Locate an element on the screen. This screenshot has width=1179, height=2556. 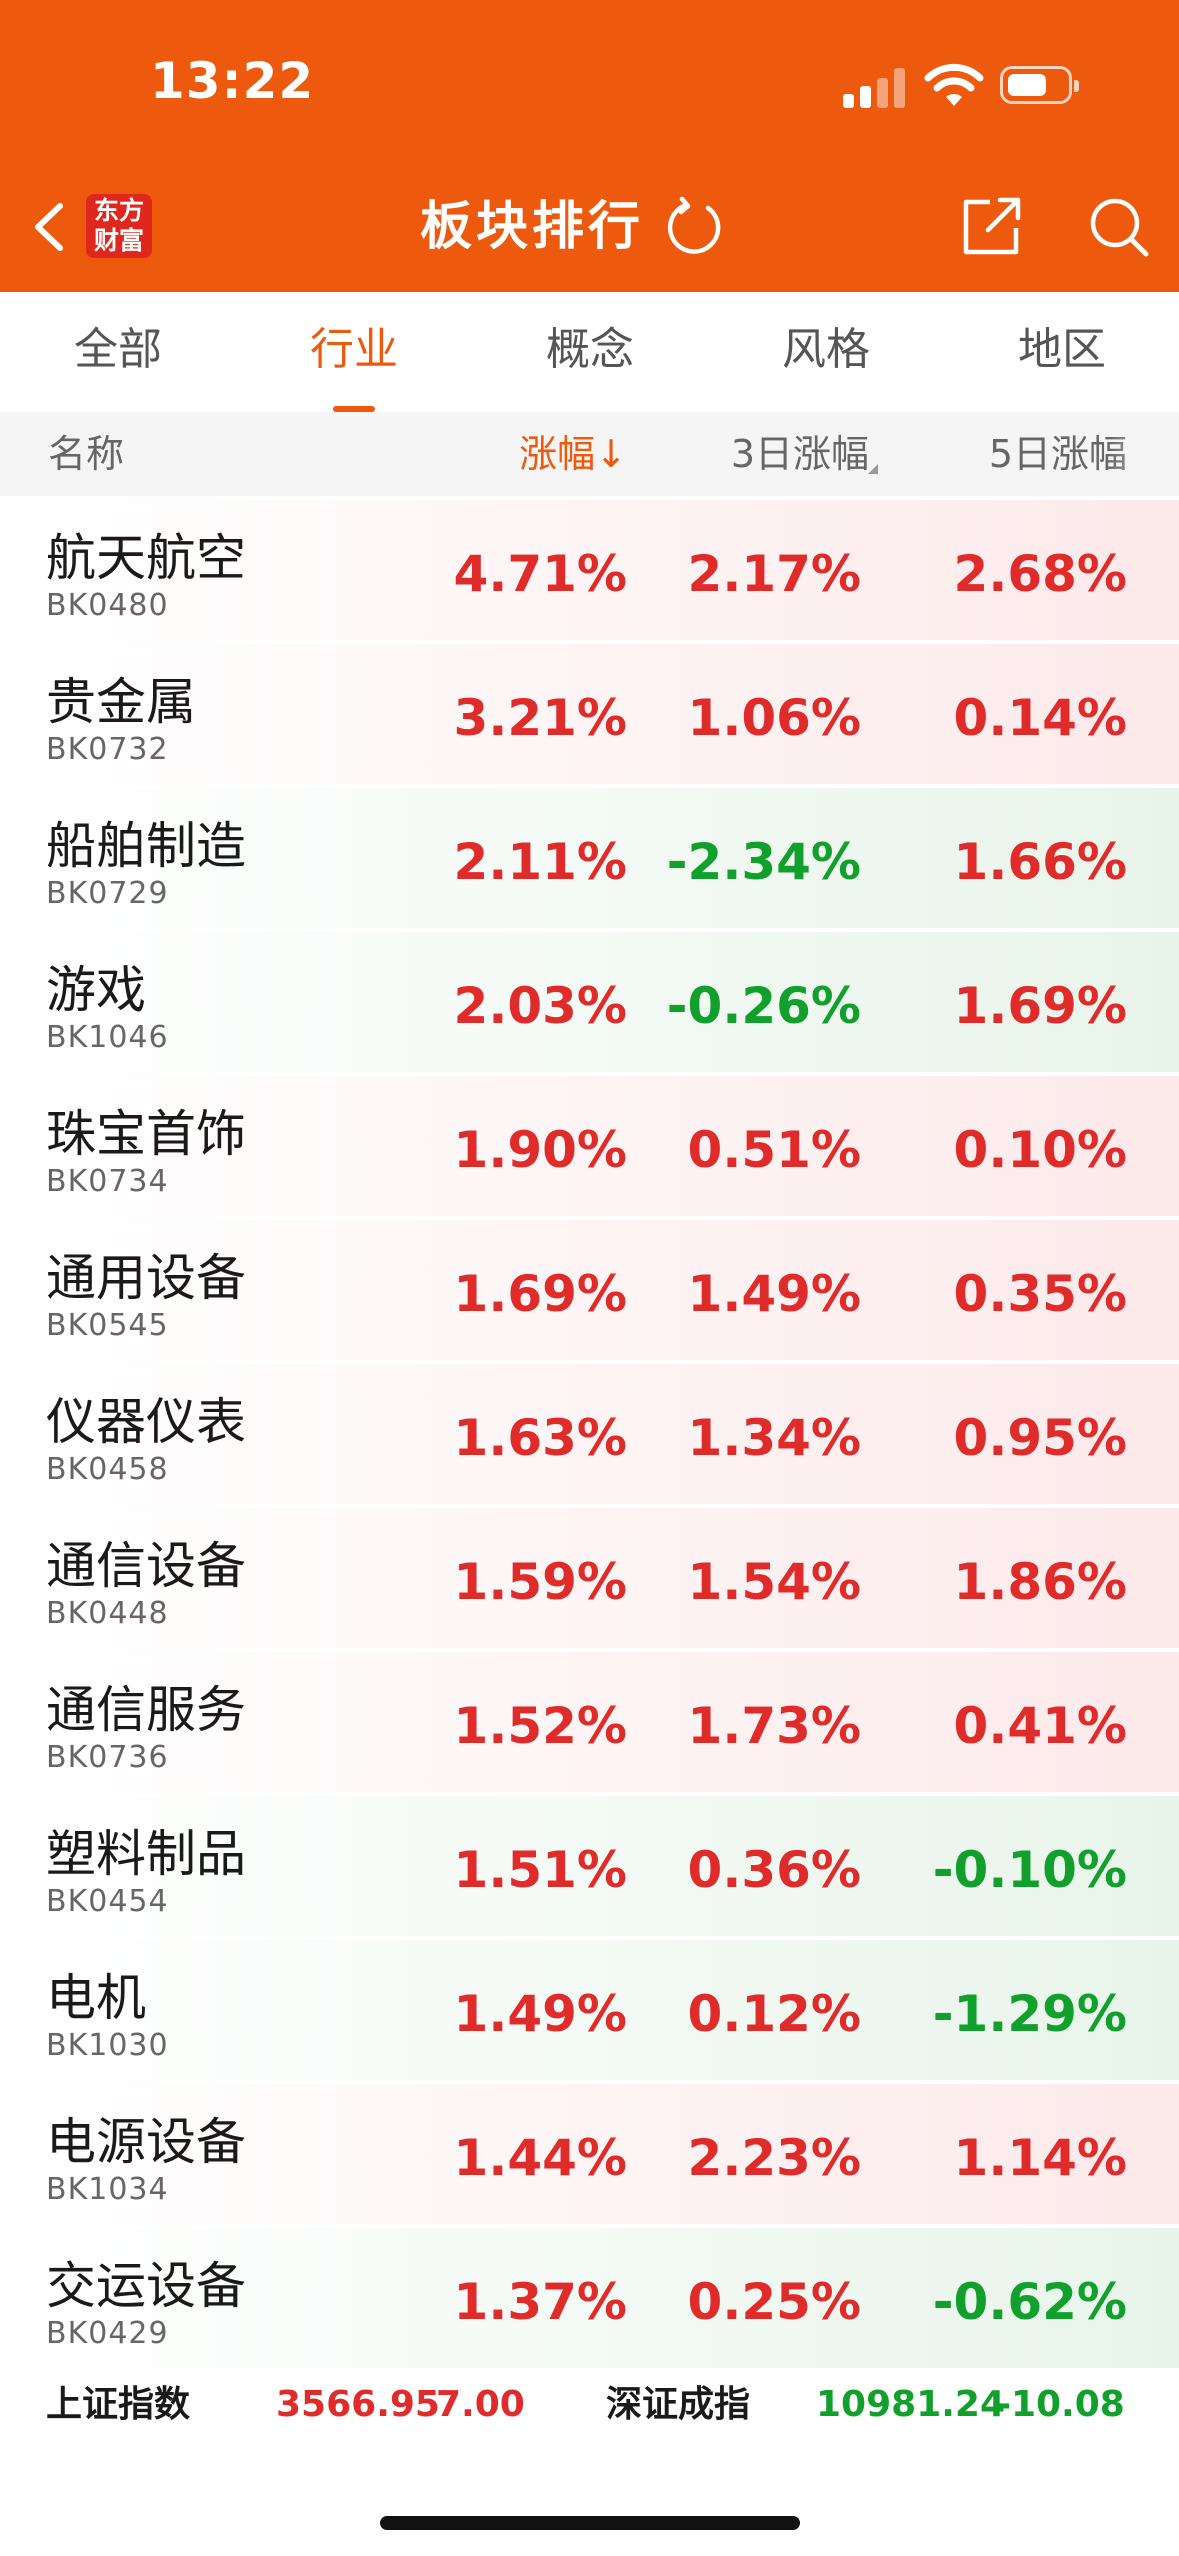
change-5d-value: 1.66% is located at coordinates (1040, 862).